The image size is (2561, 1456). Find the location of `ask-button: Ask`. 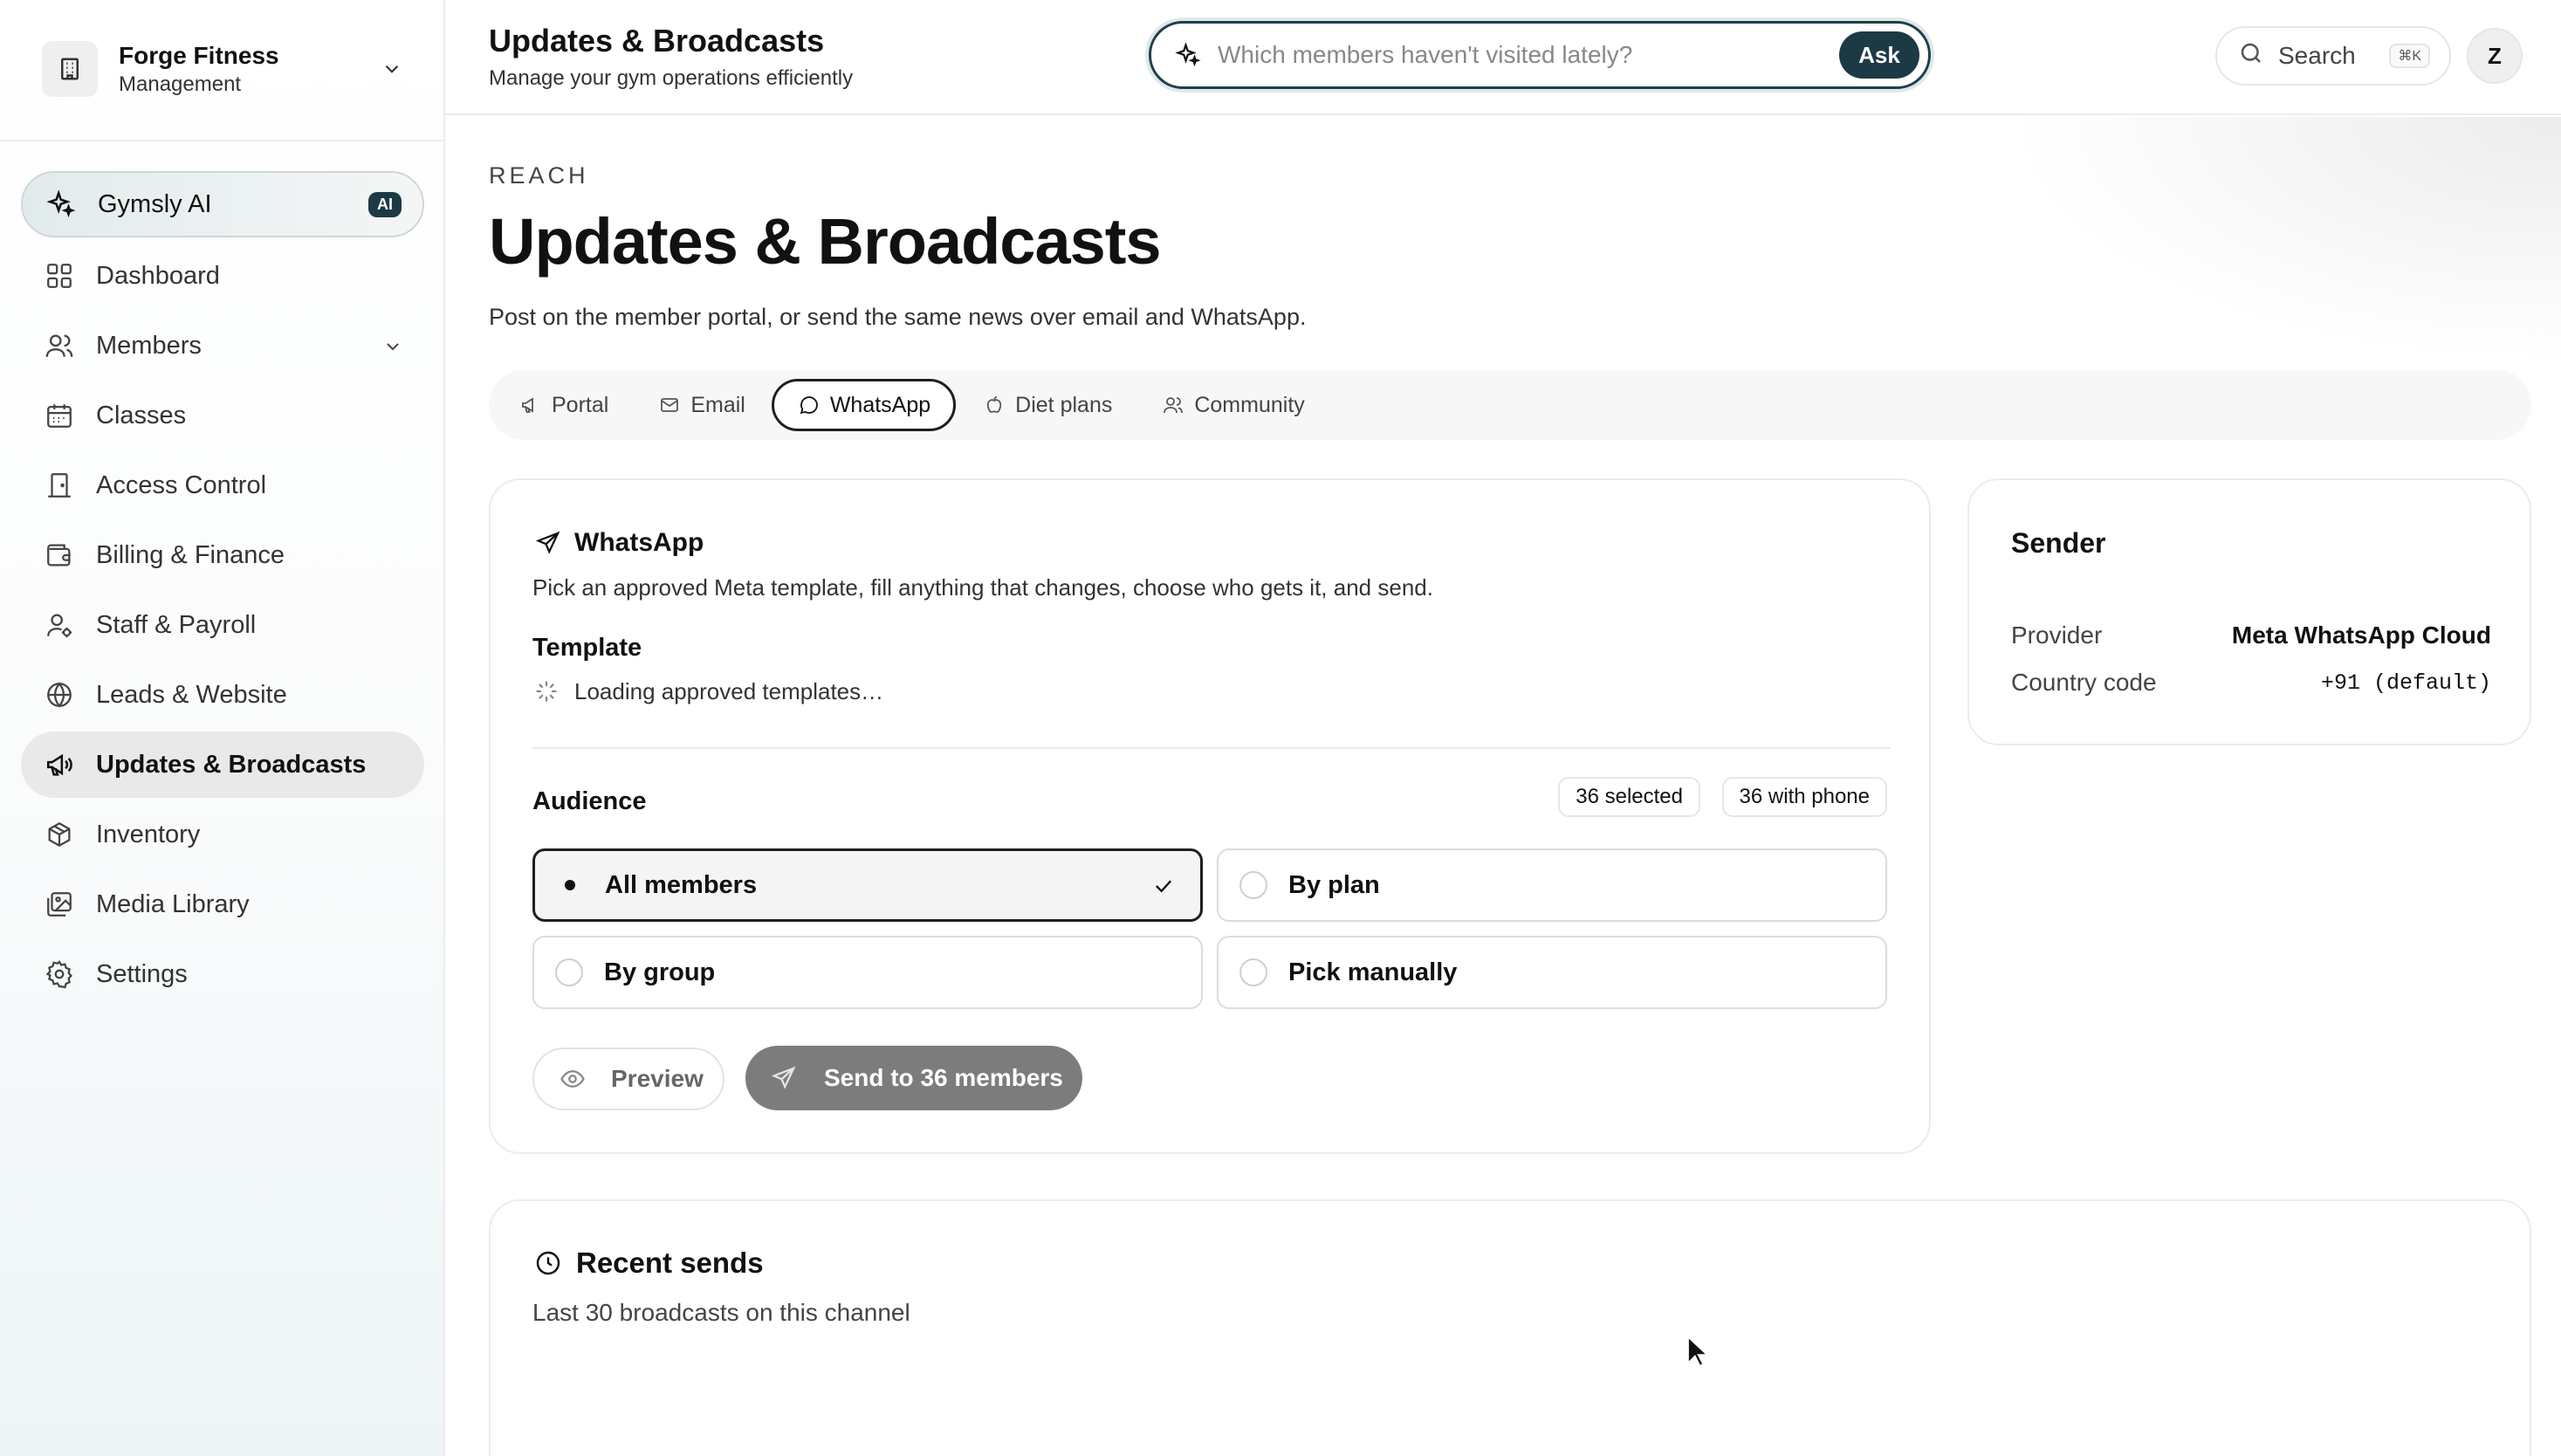

ask-button: Ask is located at coordinates (1879, 55).